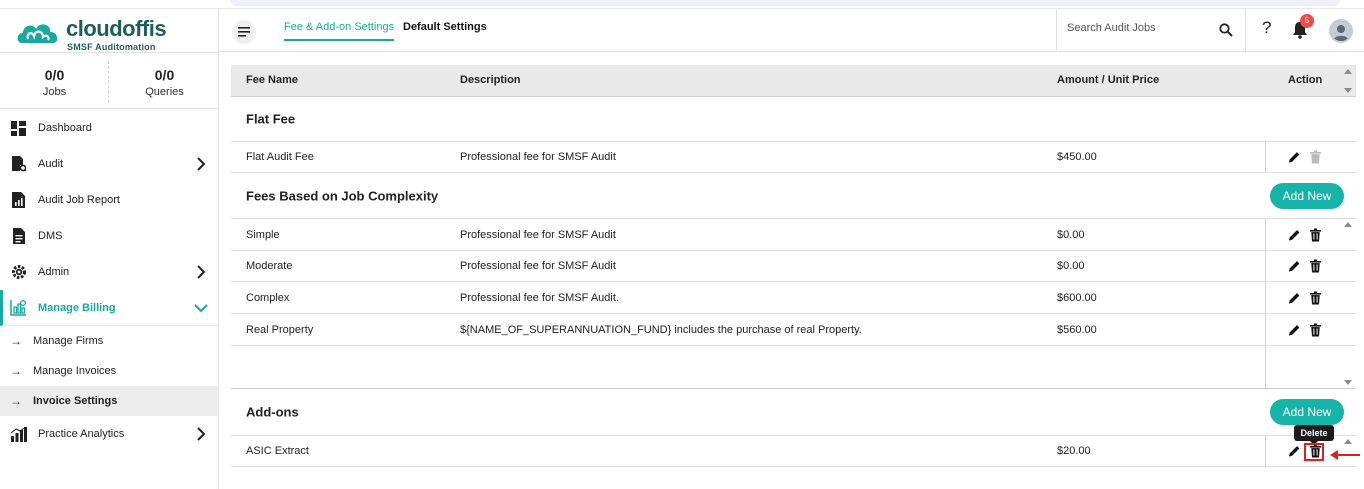  Describe the element at coordinates (342, 195) in the screenshot. I see `section-title: Fees Based on Job Complexity` at that location.